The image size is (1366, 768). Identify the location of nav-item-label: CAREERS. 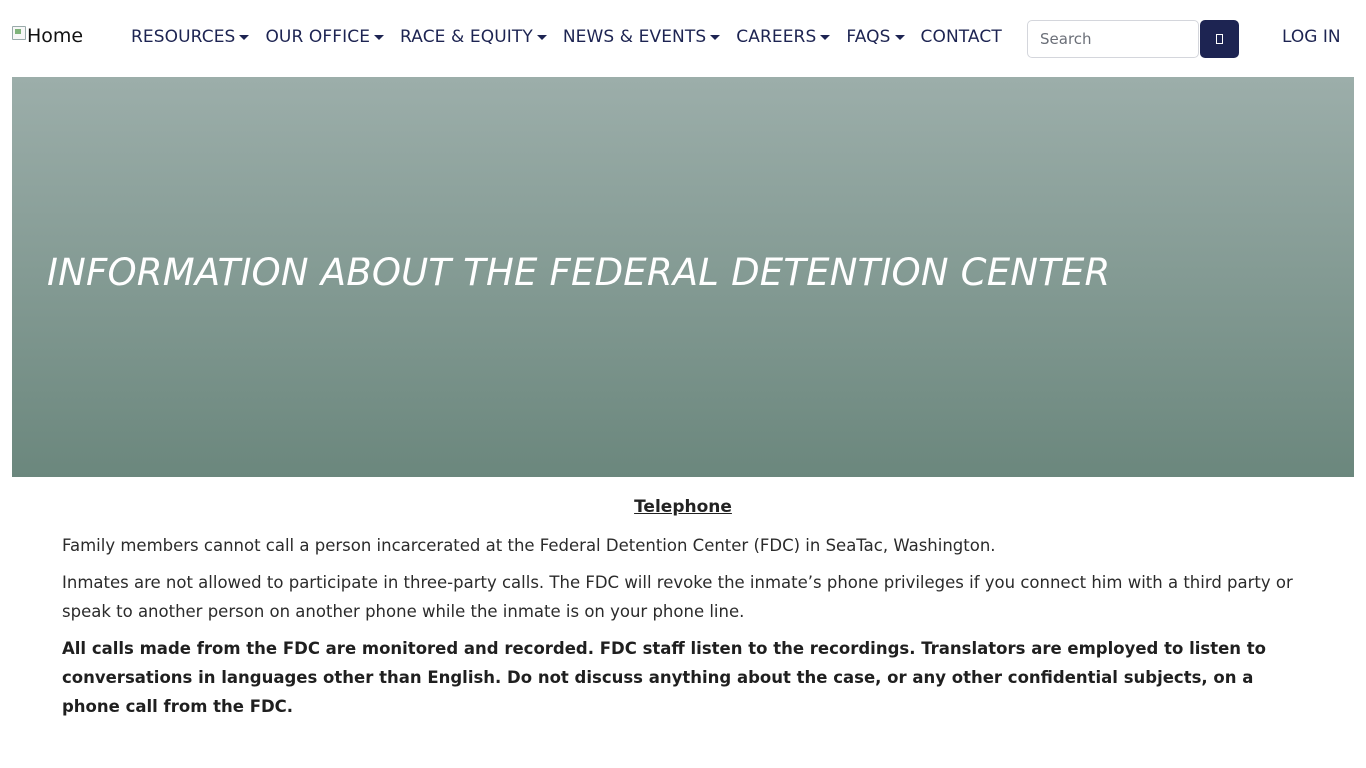
(776, 37).